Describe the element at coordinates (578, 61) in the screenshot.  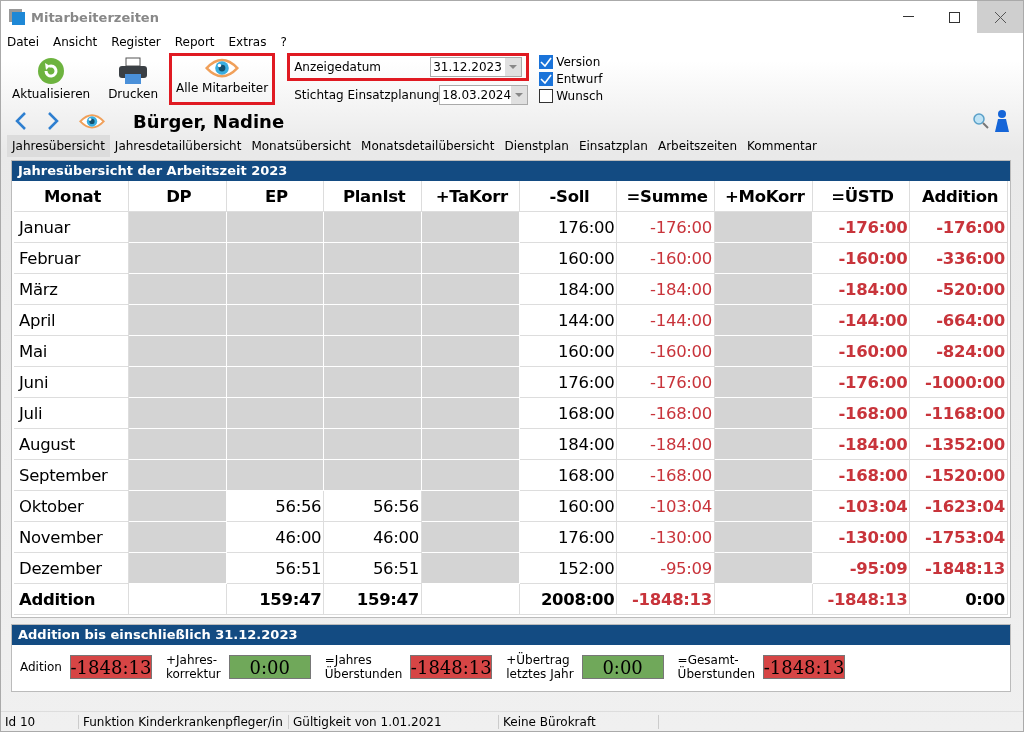
I see `checkbox-label: Version` at that location.